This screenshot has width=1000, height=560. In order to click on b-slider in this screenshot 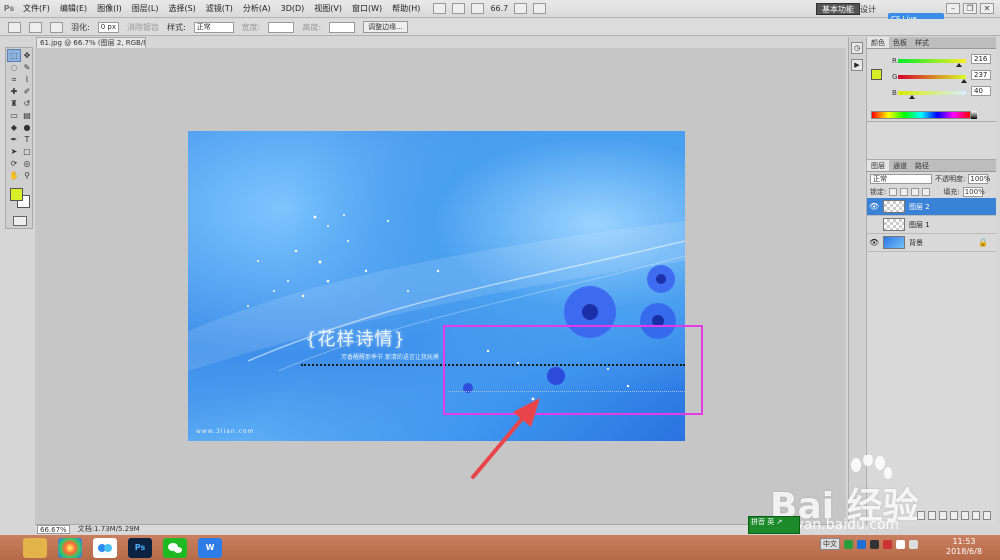, I will do `click(932, 95)`.